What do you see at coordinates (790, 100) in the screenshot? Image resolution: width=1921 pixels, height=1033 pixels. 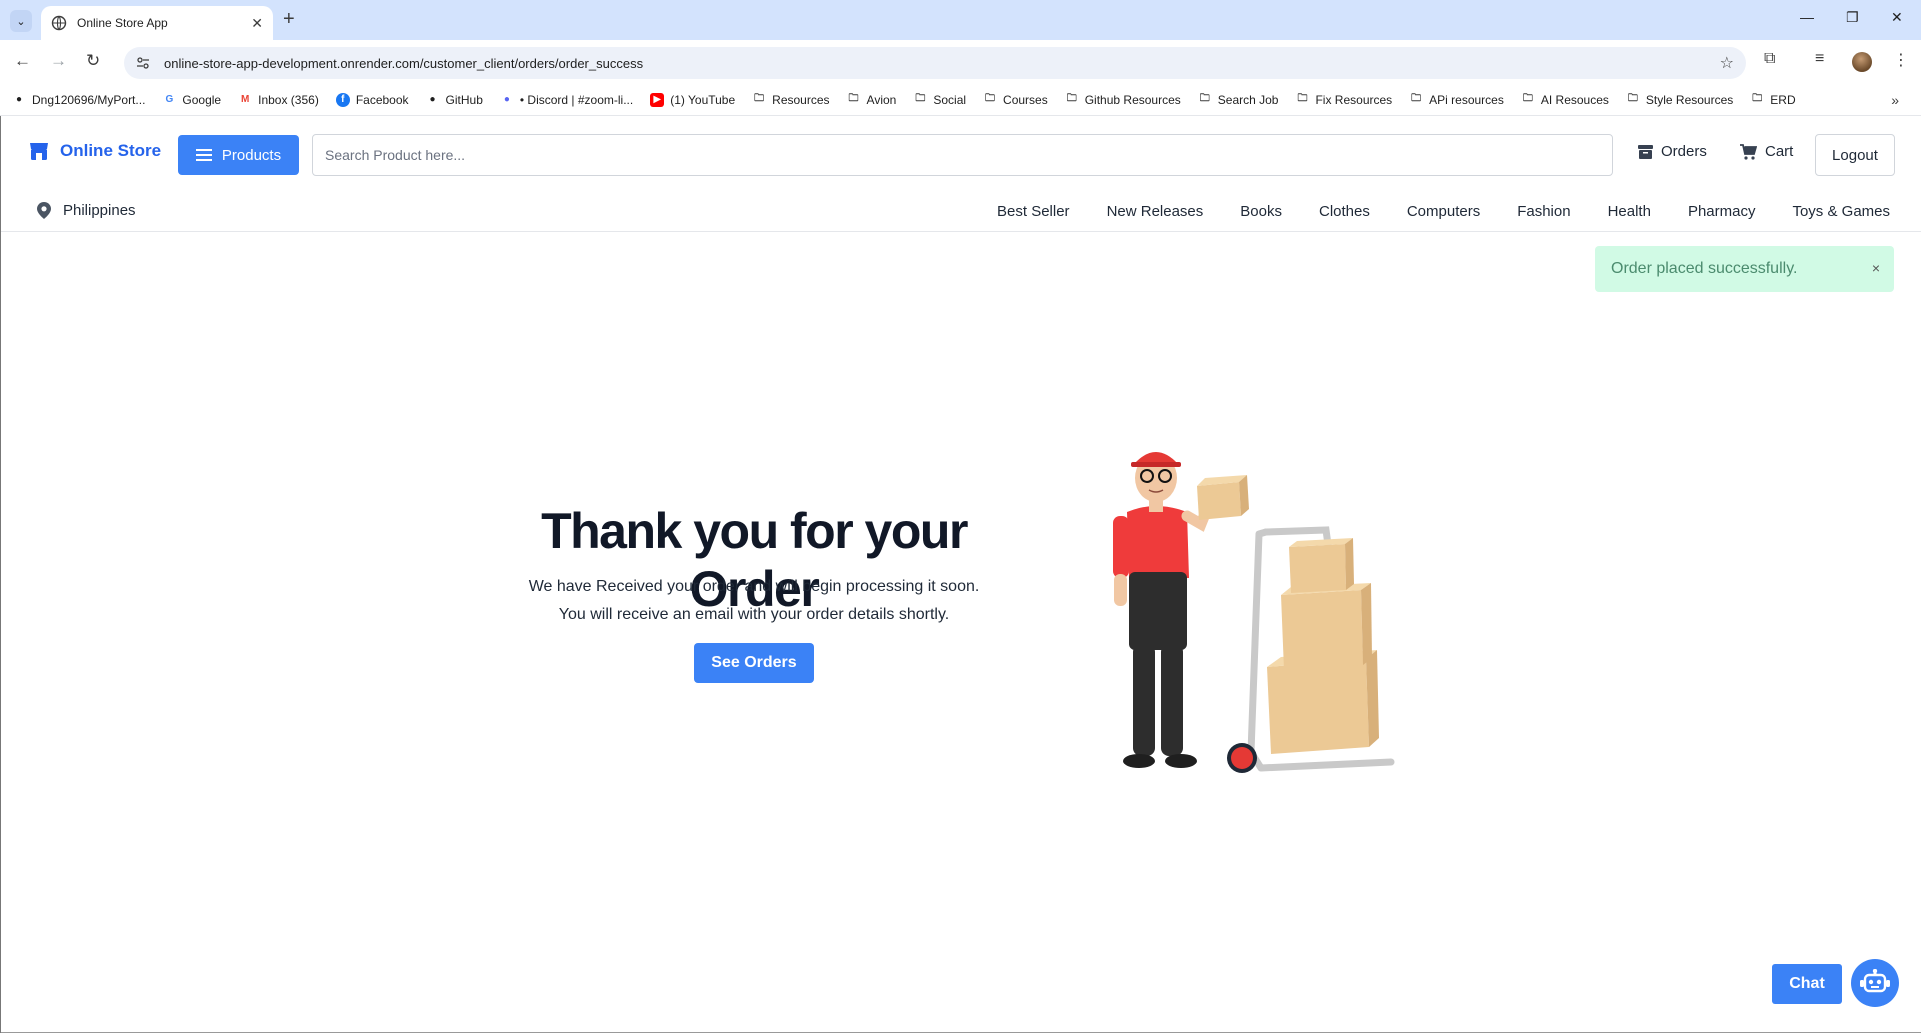 I see `bookmark-item: 🗀 Resources` at bounding box center [790, 100].